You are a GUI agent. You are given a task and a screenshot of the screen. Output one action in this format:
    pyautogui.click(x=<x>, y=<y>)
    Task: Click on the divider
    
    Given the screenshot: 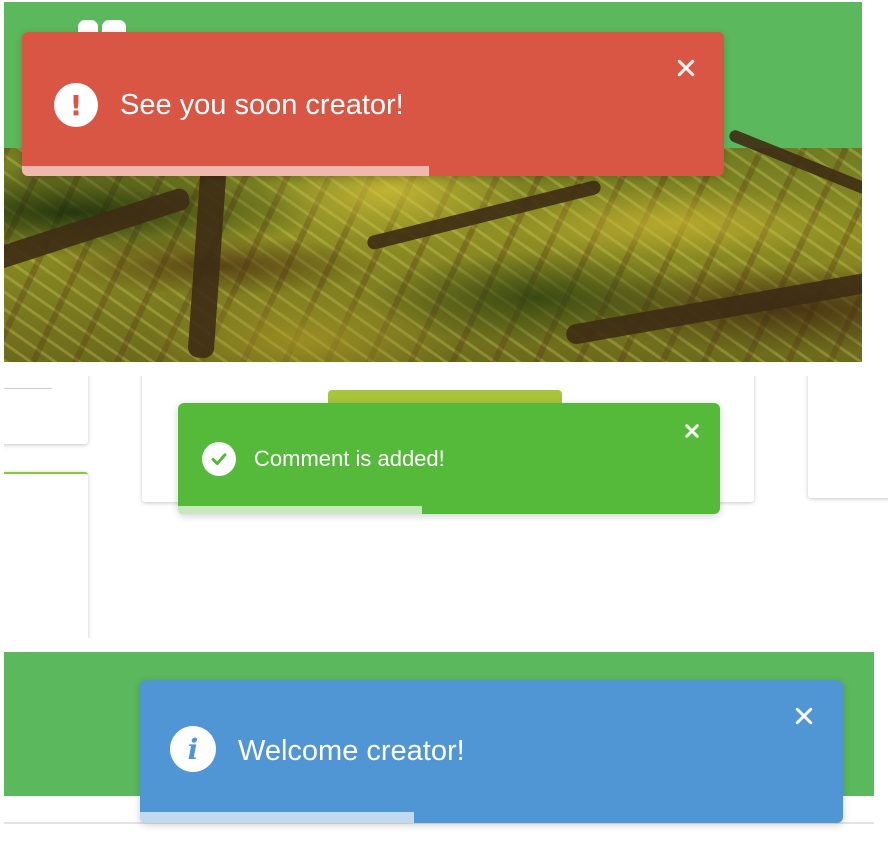 What is the action you would take?
    pyautogui.click(x=28, y=388)
    